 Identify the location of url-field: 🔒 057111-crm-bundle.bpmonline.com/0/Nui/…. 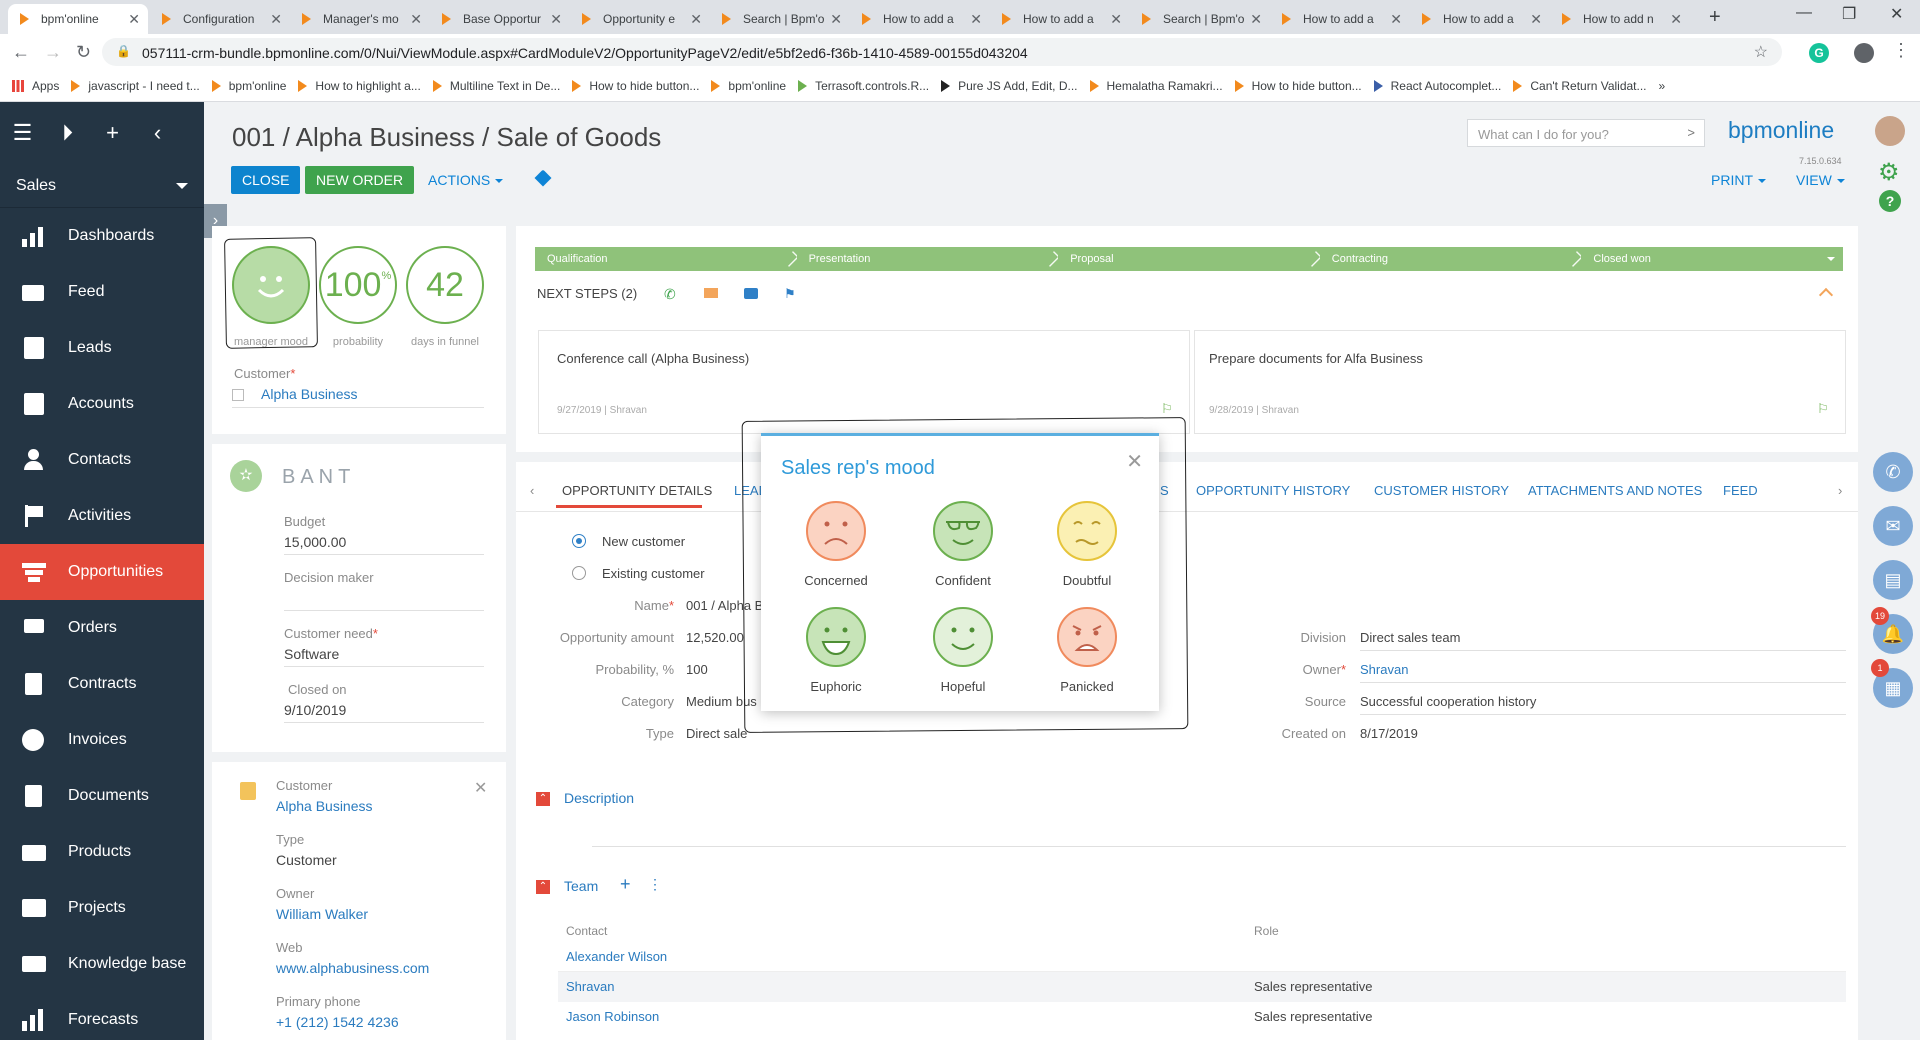
(942, 52).